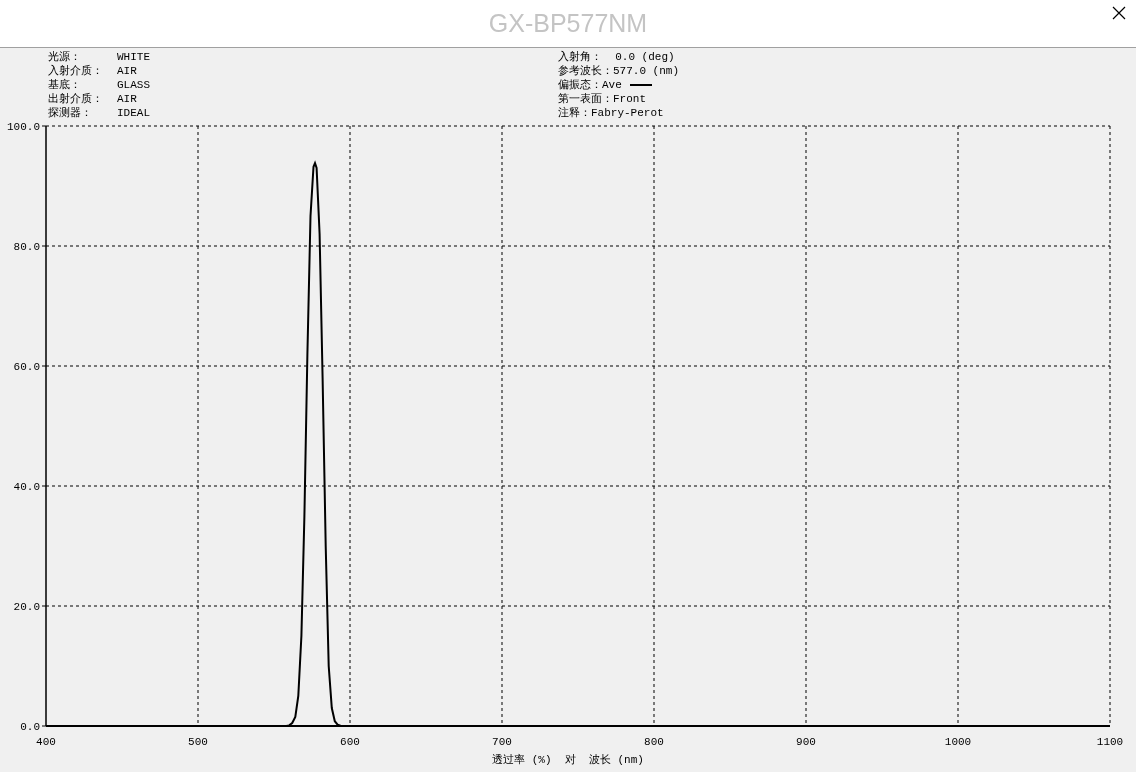  What do you see at coordinates (30, 727) in the screenshot?
I see `y-tick-label: 0.0` at bounding box center [30, 727].